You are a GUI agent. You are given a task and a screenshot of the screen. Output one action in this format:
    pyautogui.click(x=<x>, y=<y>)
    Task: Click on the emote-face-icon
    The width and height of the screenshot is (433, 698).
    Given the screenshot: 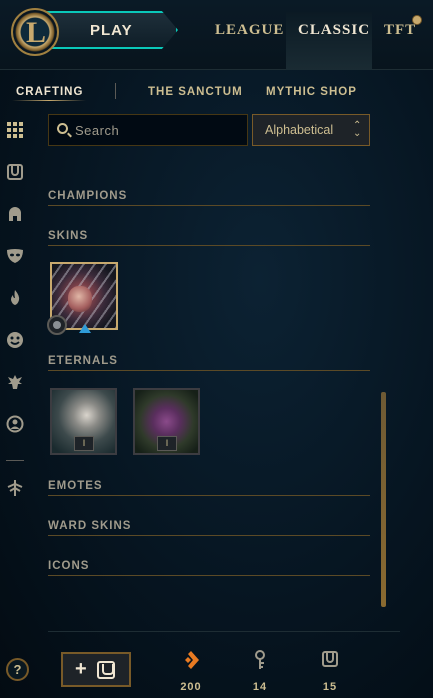 What is the action you would take?
    pyautogui.click(x=15, y=341)
    